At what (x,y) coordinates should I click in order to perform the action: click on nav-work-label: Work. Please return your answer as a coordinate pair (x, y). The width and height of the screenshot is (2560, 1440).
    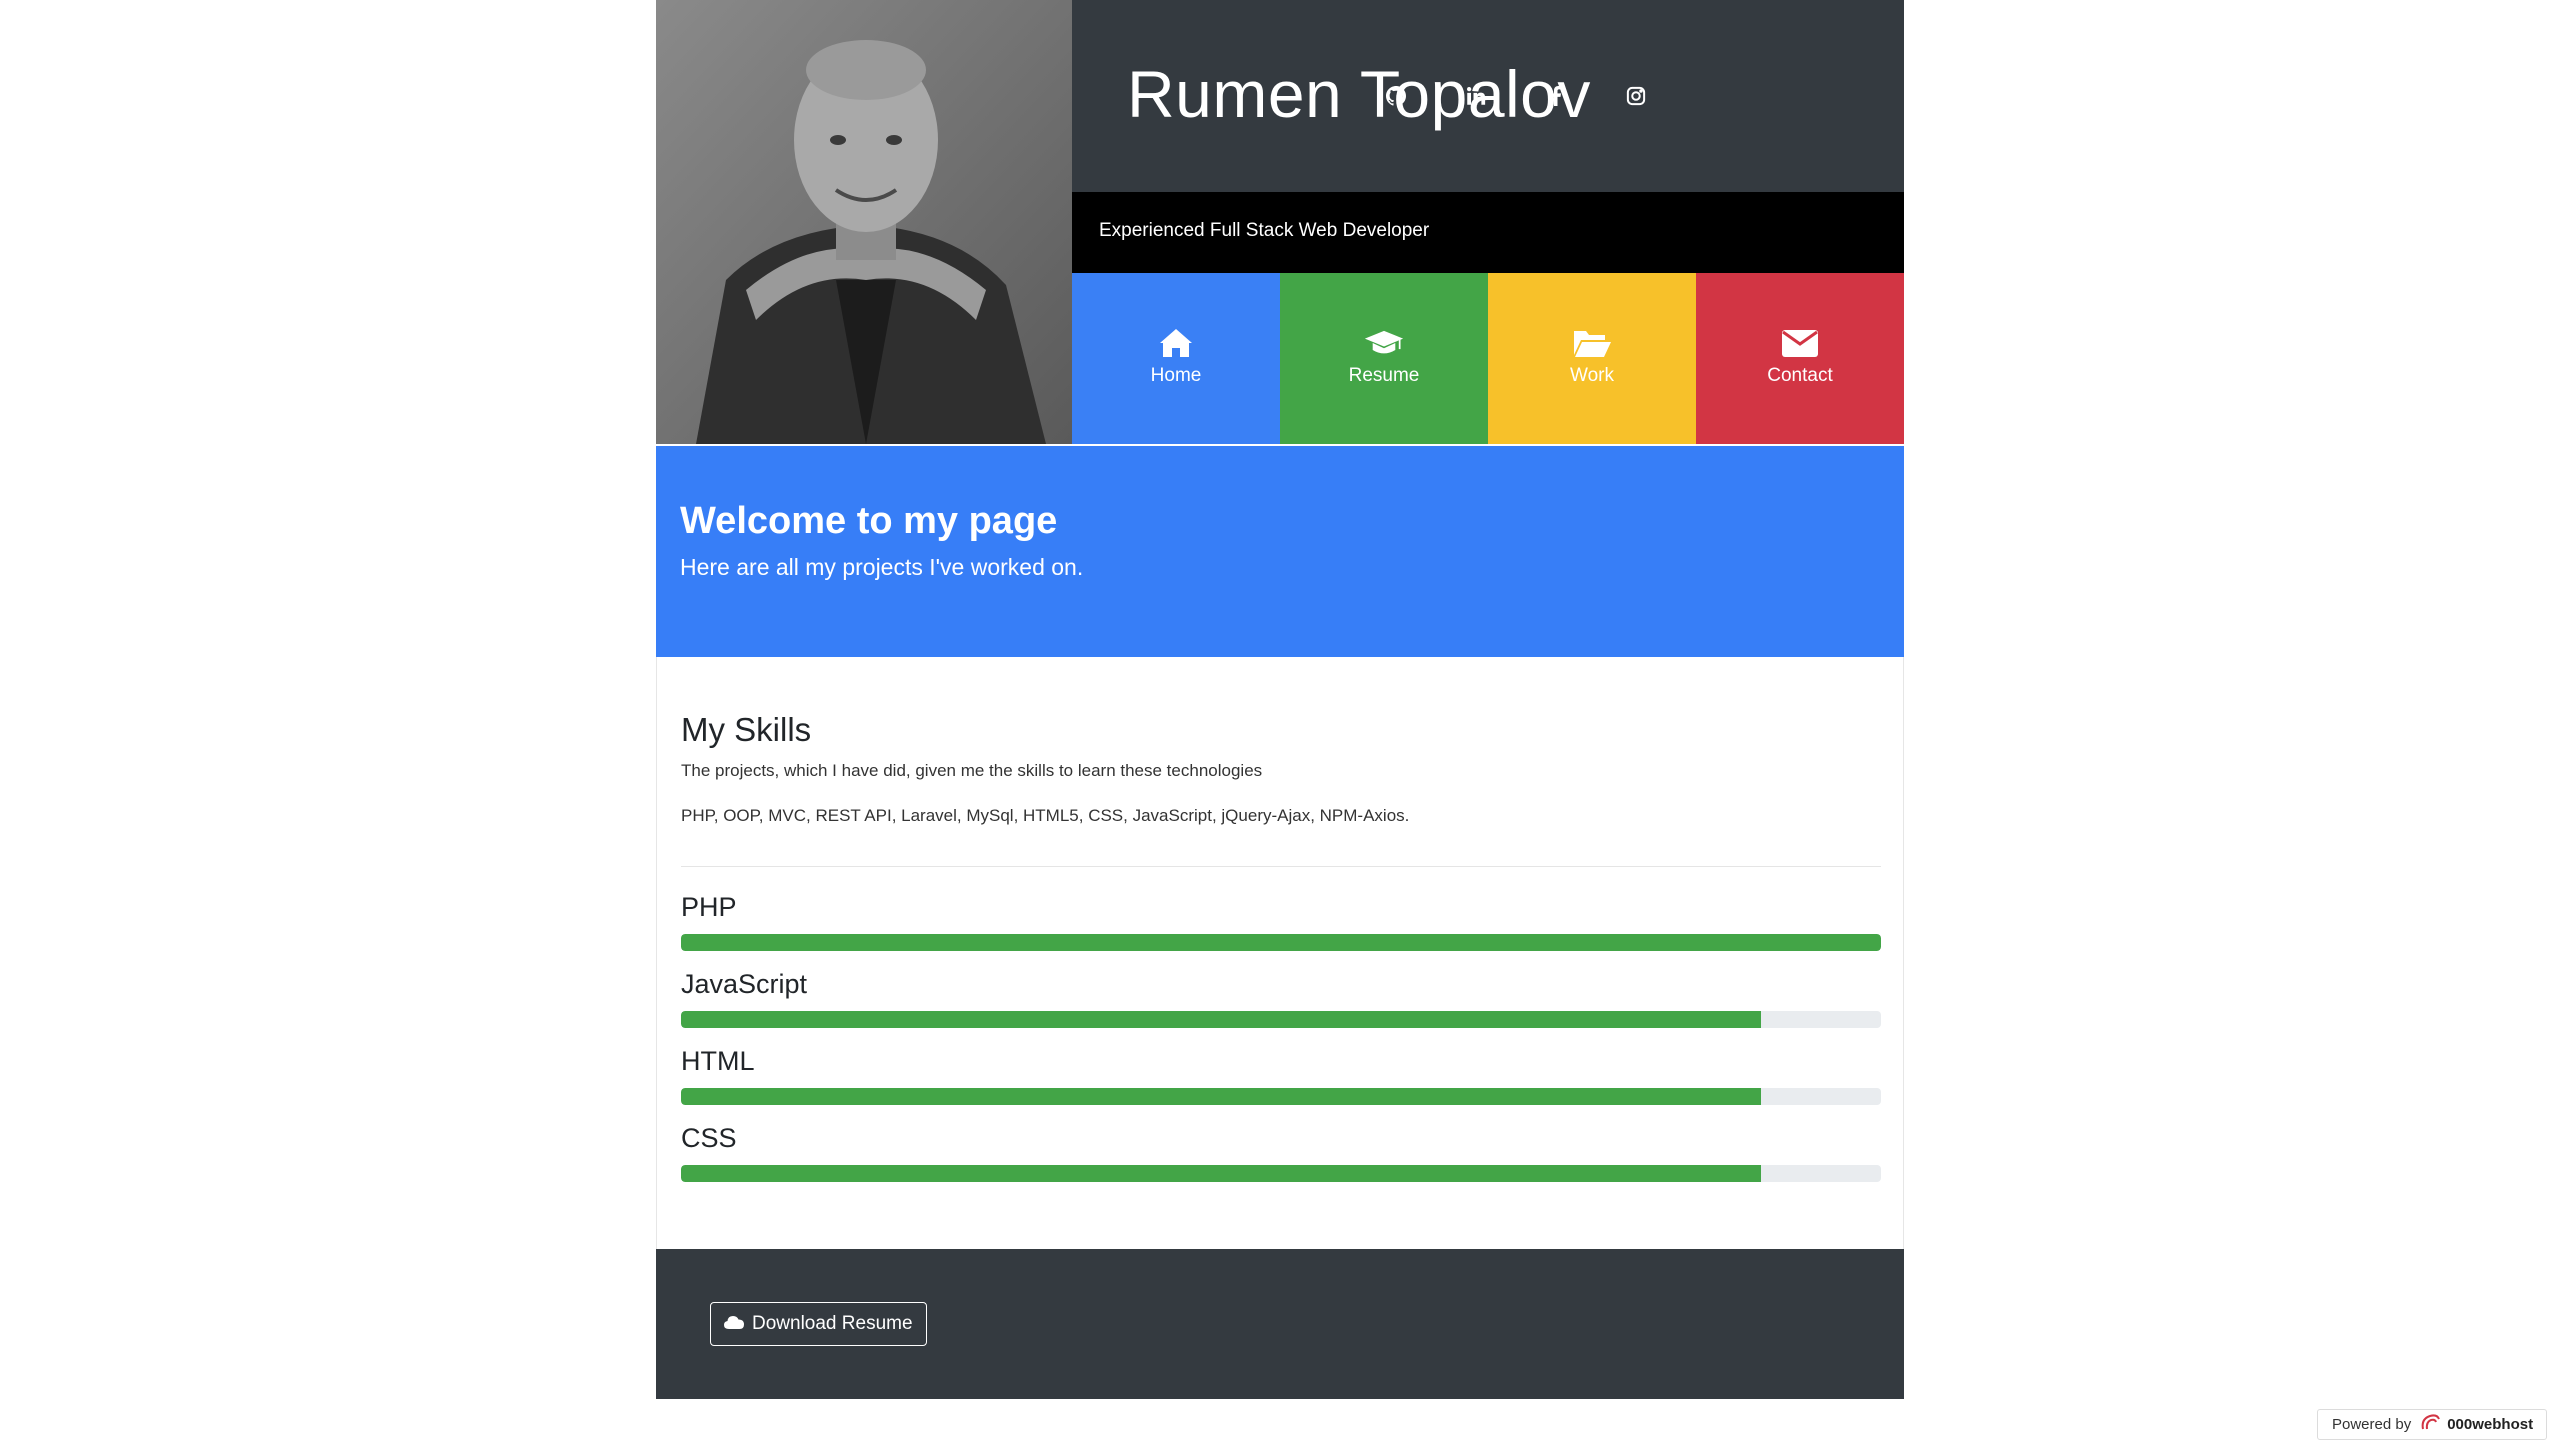
    Looking at the image, I should click on (1592, 375).